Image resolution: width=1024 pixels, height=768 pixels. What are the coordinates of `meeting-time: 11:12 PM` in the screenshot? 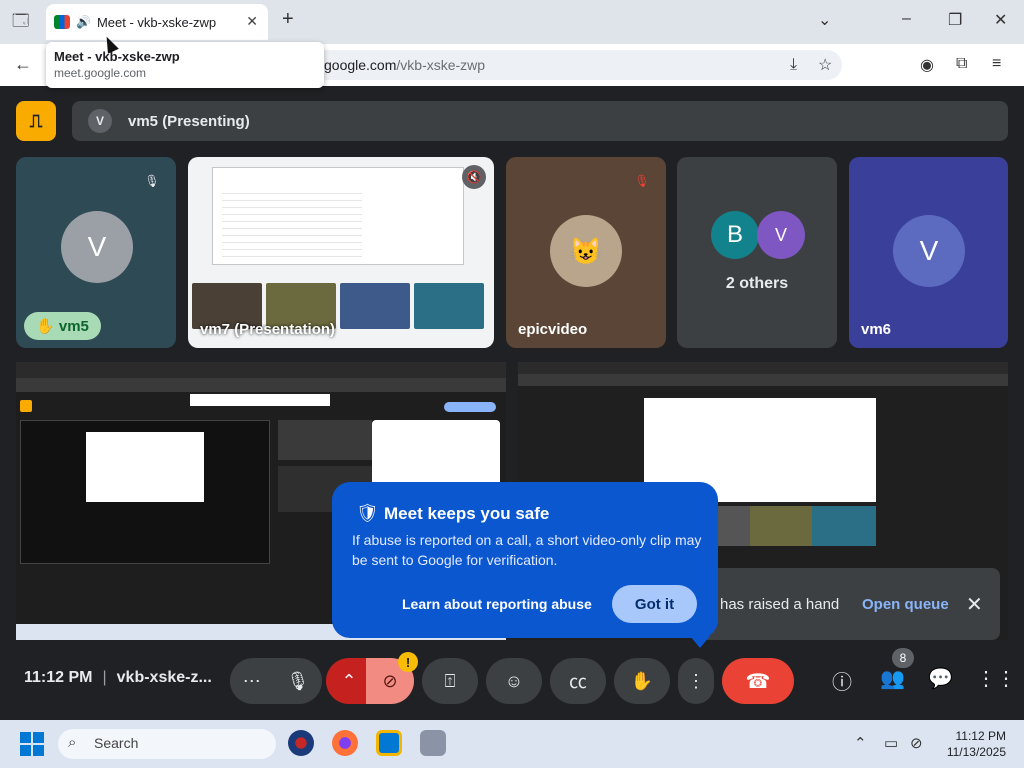 It's located at (58, 677).